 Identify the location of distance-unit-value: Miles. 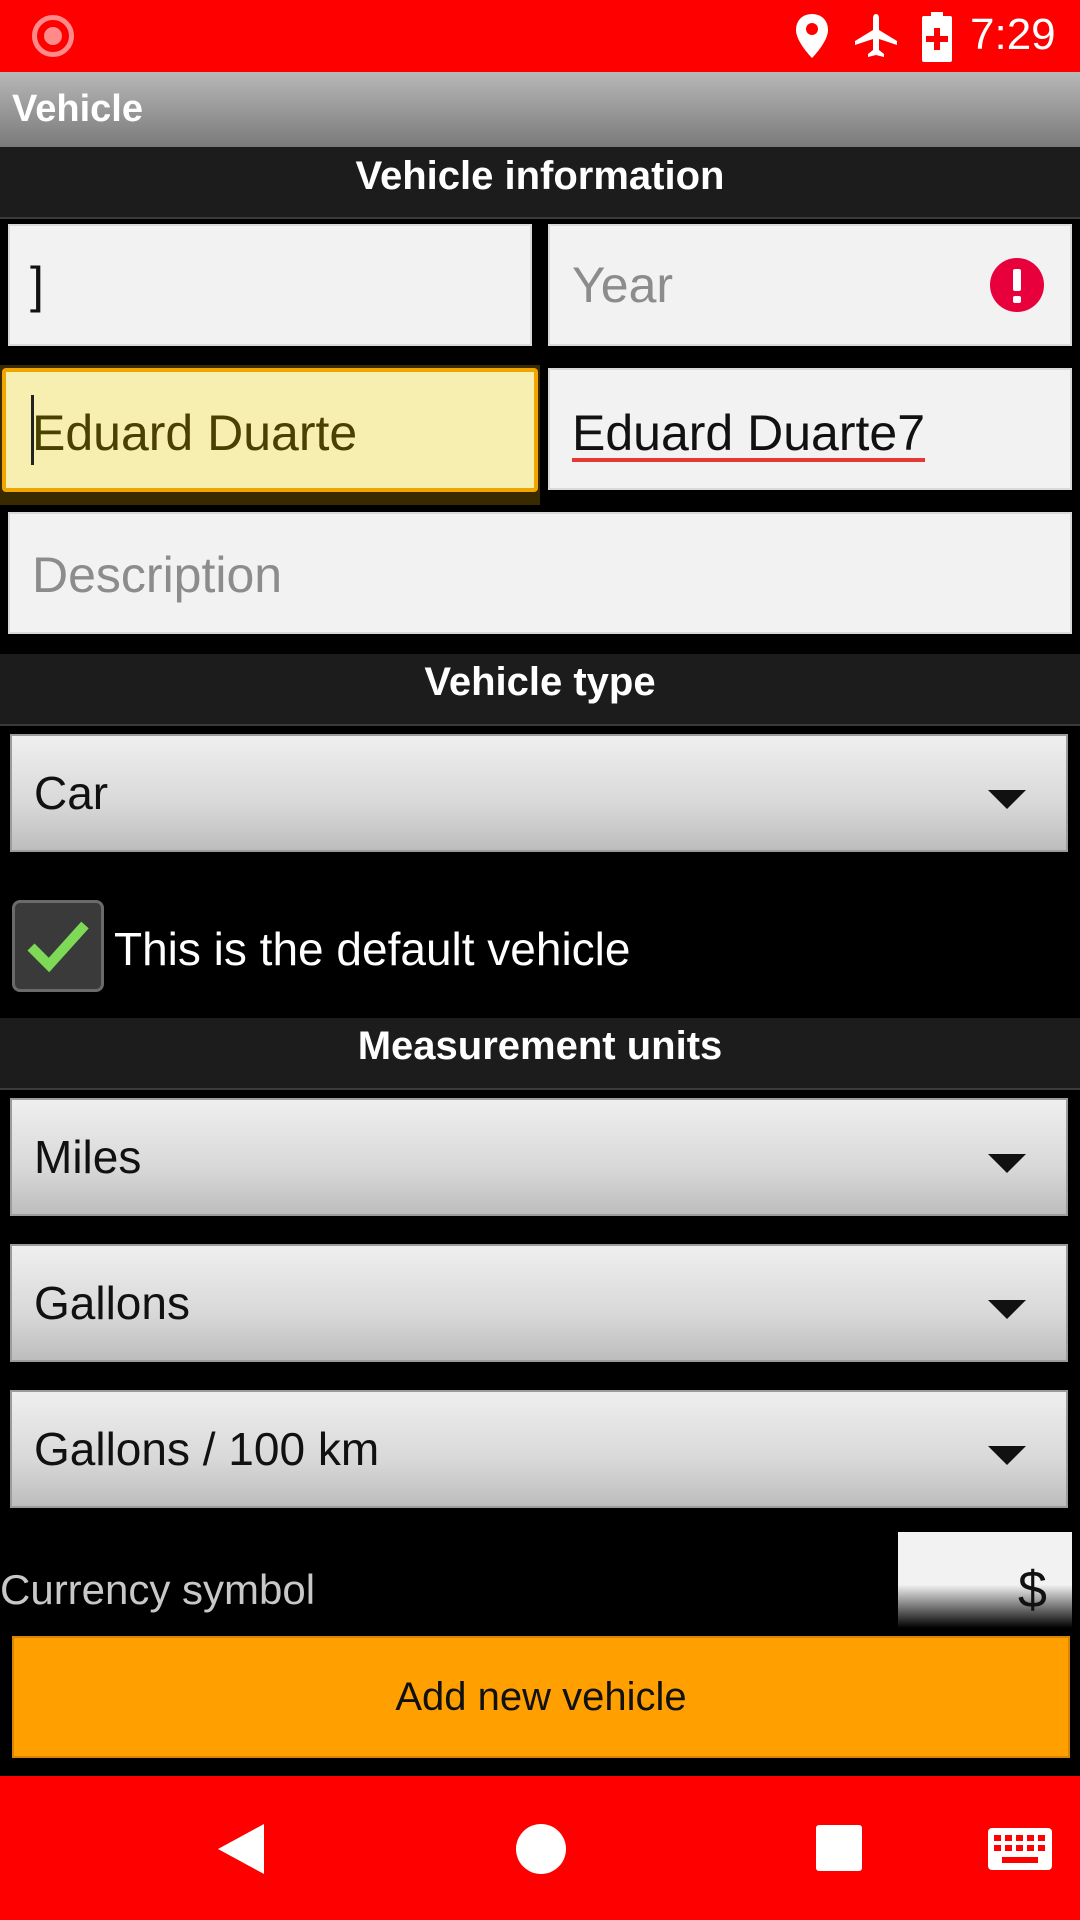
(88, 1157).